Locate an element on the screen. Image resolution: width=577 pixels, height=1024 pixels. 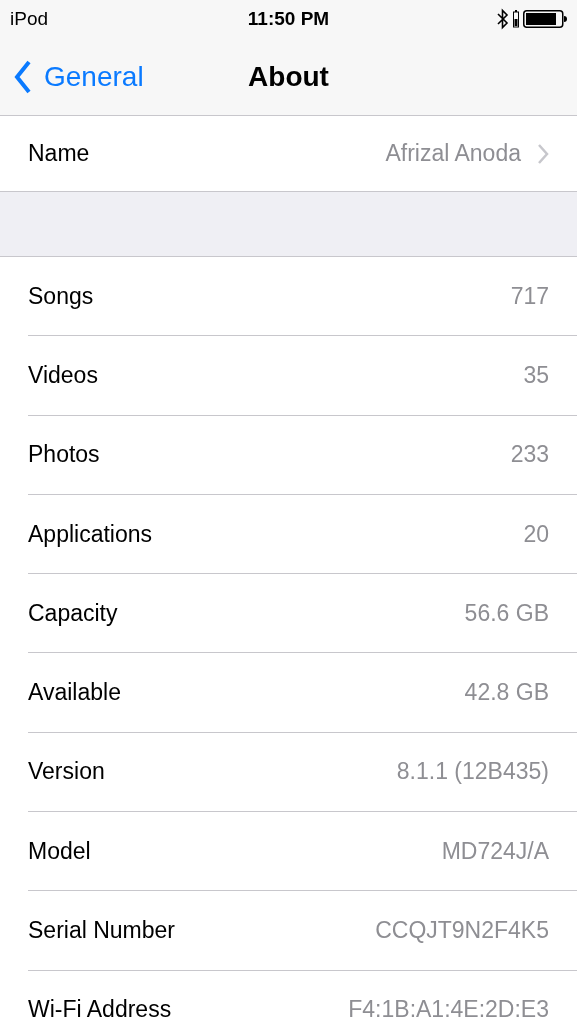
row-label: Name is located at coordinates (59, 153).